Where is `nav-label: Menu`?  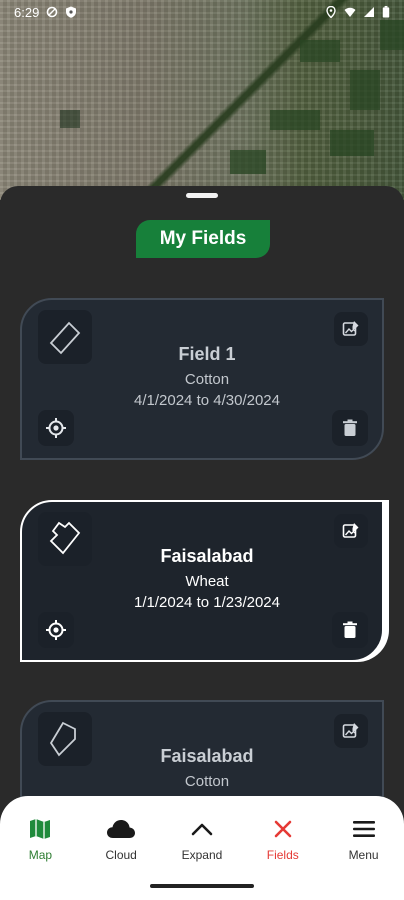 nav-label: Menu is located at coordinates (363, 855).